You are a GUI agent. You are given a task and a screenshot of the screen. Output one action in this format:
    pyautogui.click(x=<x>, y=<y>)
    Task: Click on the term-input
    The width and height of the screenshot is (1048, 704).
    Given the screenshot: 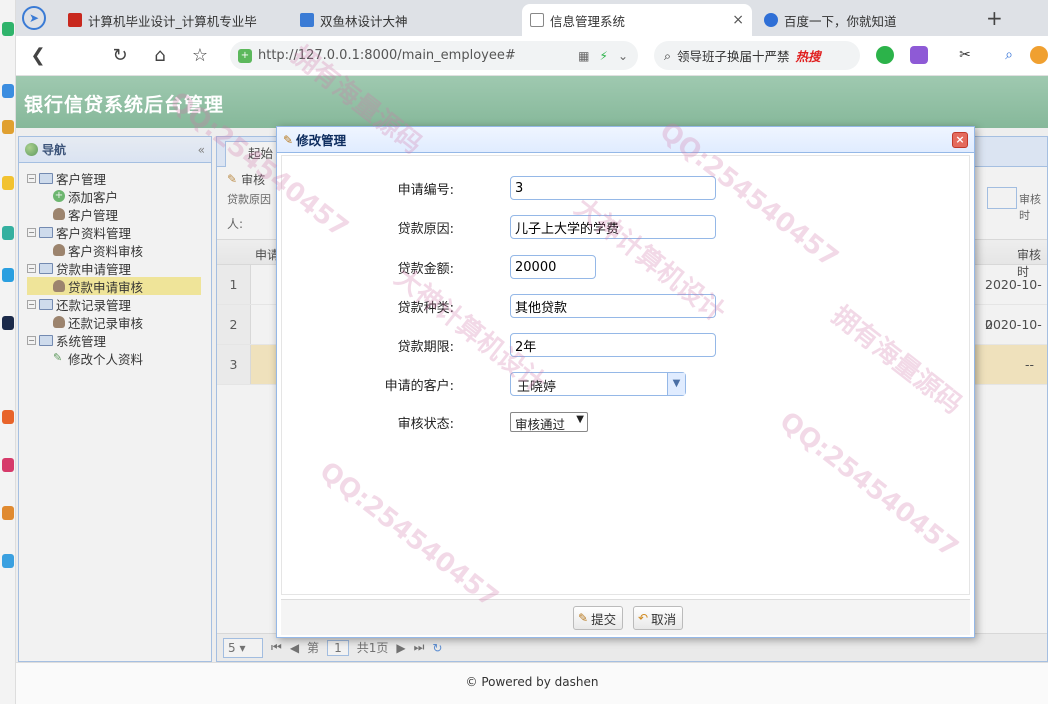 What is the action you would take?
    pyautogui.click(x=613, y=345)
    